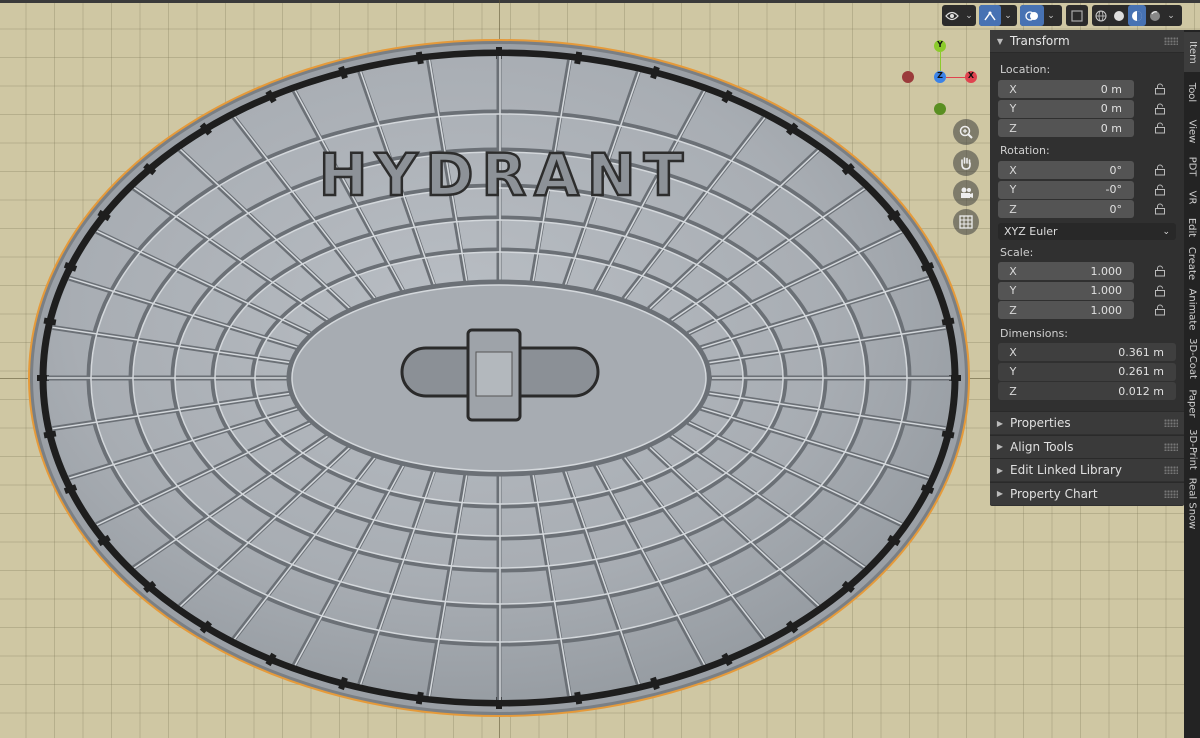  Describe the element at coordinates (1087, 469) in the screenshot. I see `panel-edit-linked-library: ▶ Edit Linked Library` at that location.